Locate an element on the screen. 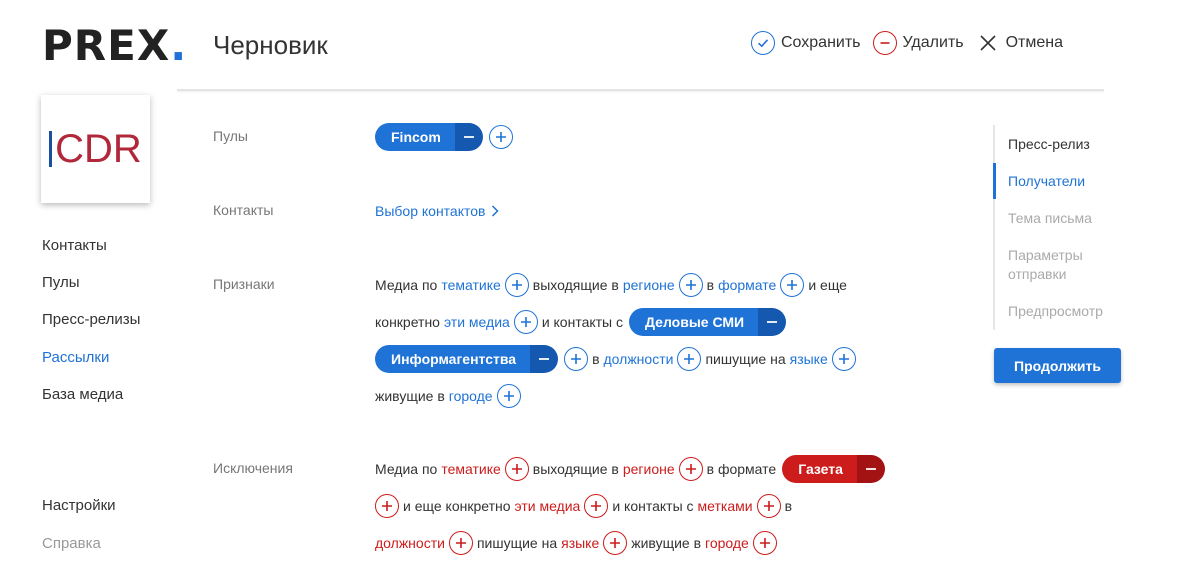  continue-button: Продолжить is located at coordinates (1057, 365).